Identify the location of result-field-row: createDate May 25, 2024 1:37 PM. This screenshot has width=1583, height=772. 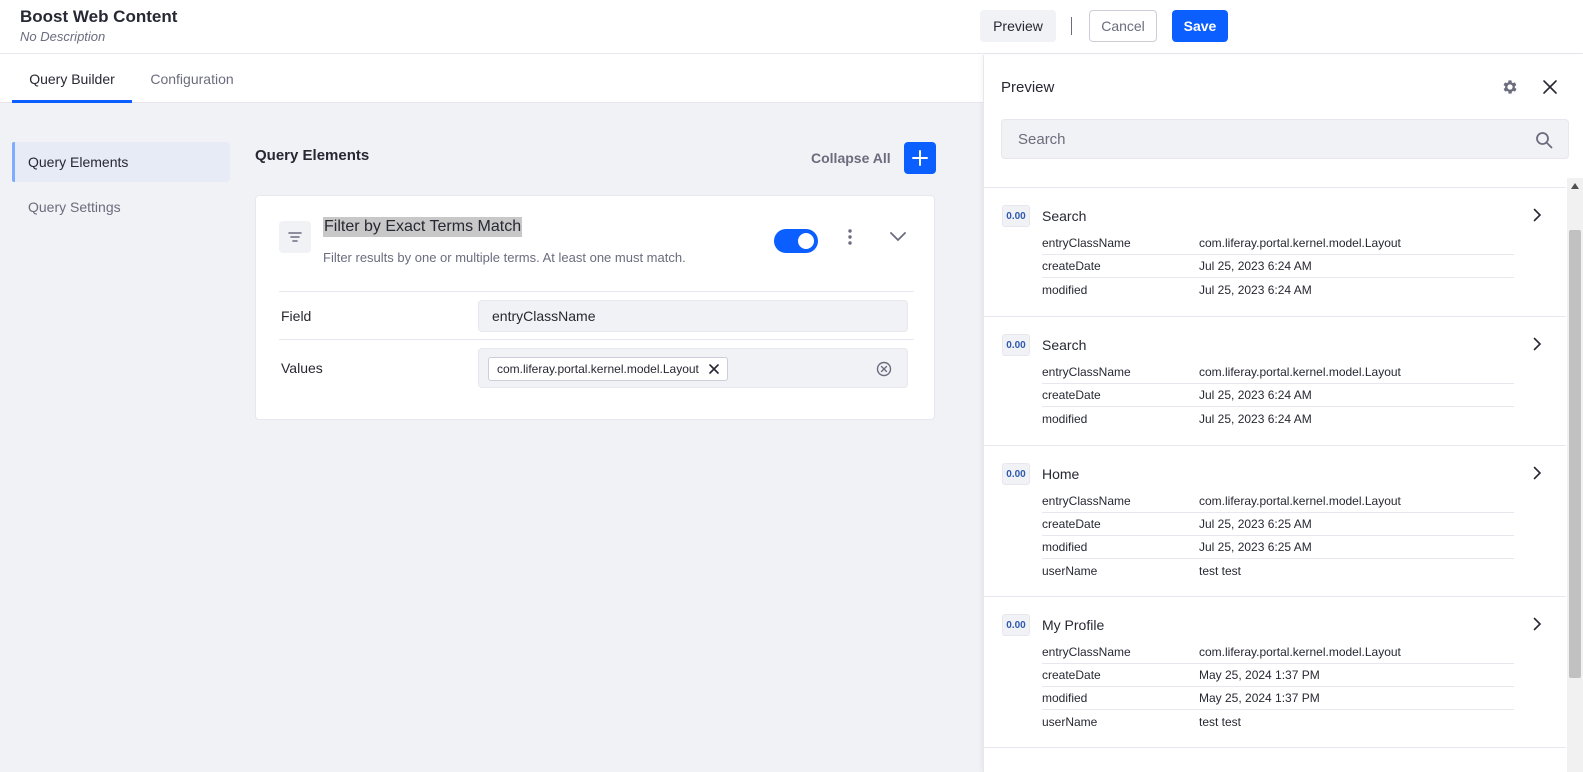
(1278, 675).